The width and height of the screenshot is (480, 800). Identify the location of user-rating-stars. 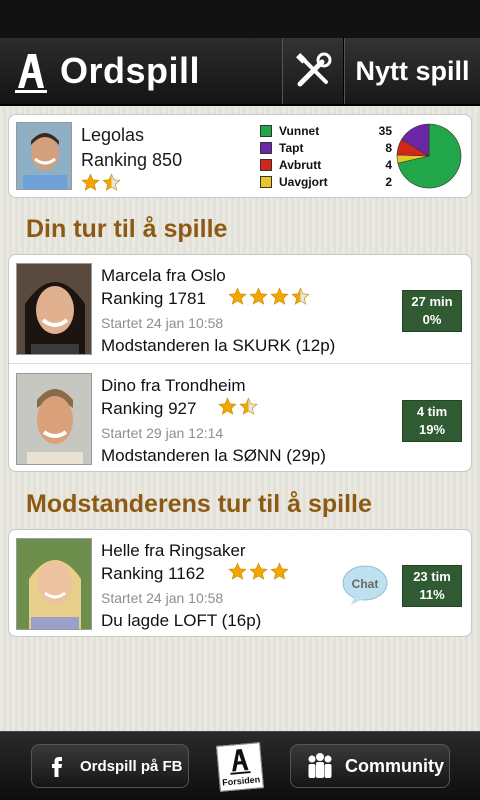
(101, 182).